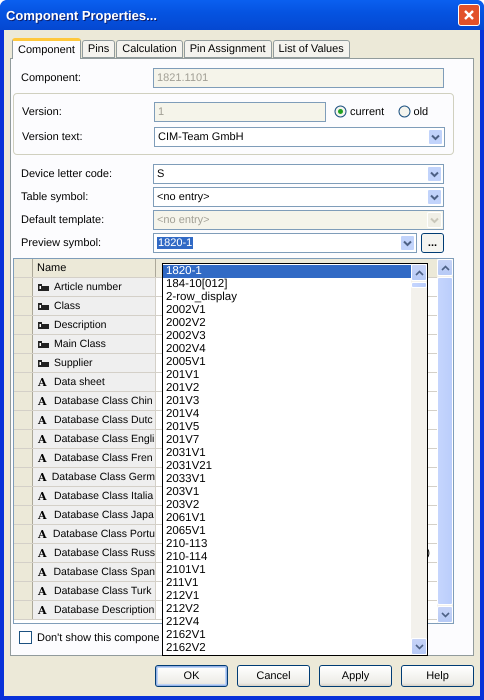  I want to click on attribute-name: Description, so click(80, 325).